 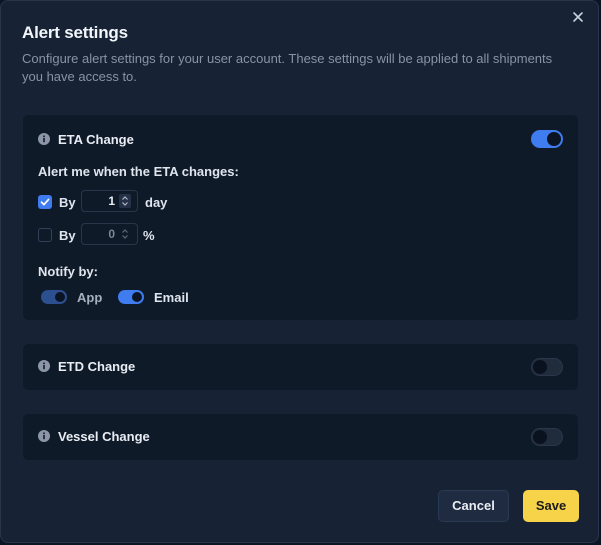 I want to click on checkmark-icon, so click(x=45, y=202).